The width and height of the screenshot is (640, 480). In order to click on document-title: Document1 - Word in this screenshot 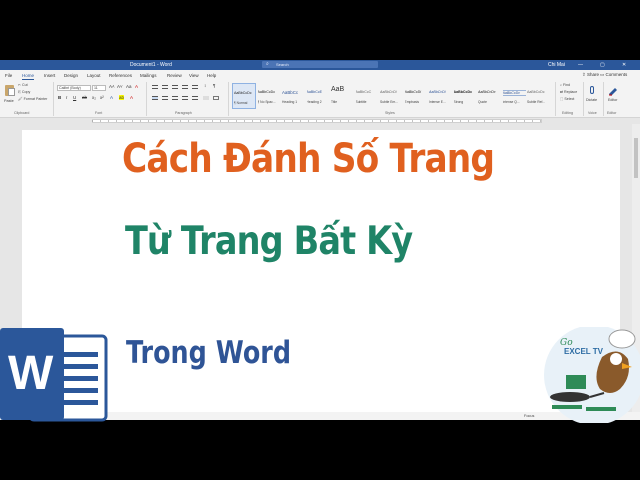, I will do `click(151, 65)`.